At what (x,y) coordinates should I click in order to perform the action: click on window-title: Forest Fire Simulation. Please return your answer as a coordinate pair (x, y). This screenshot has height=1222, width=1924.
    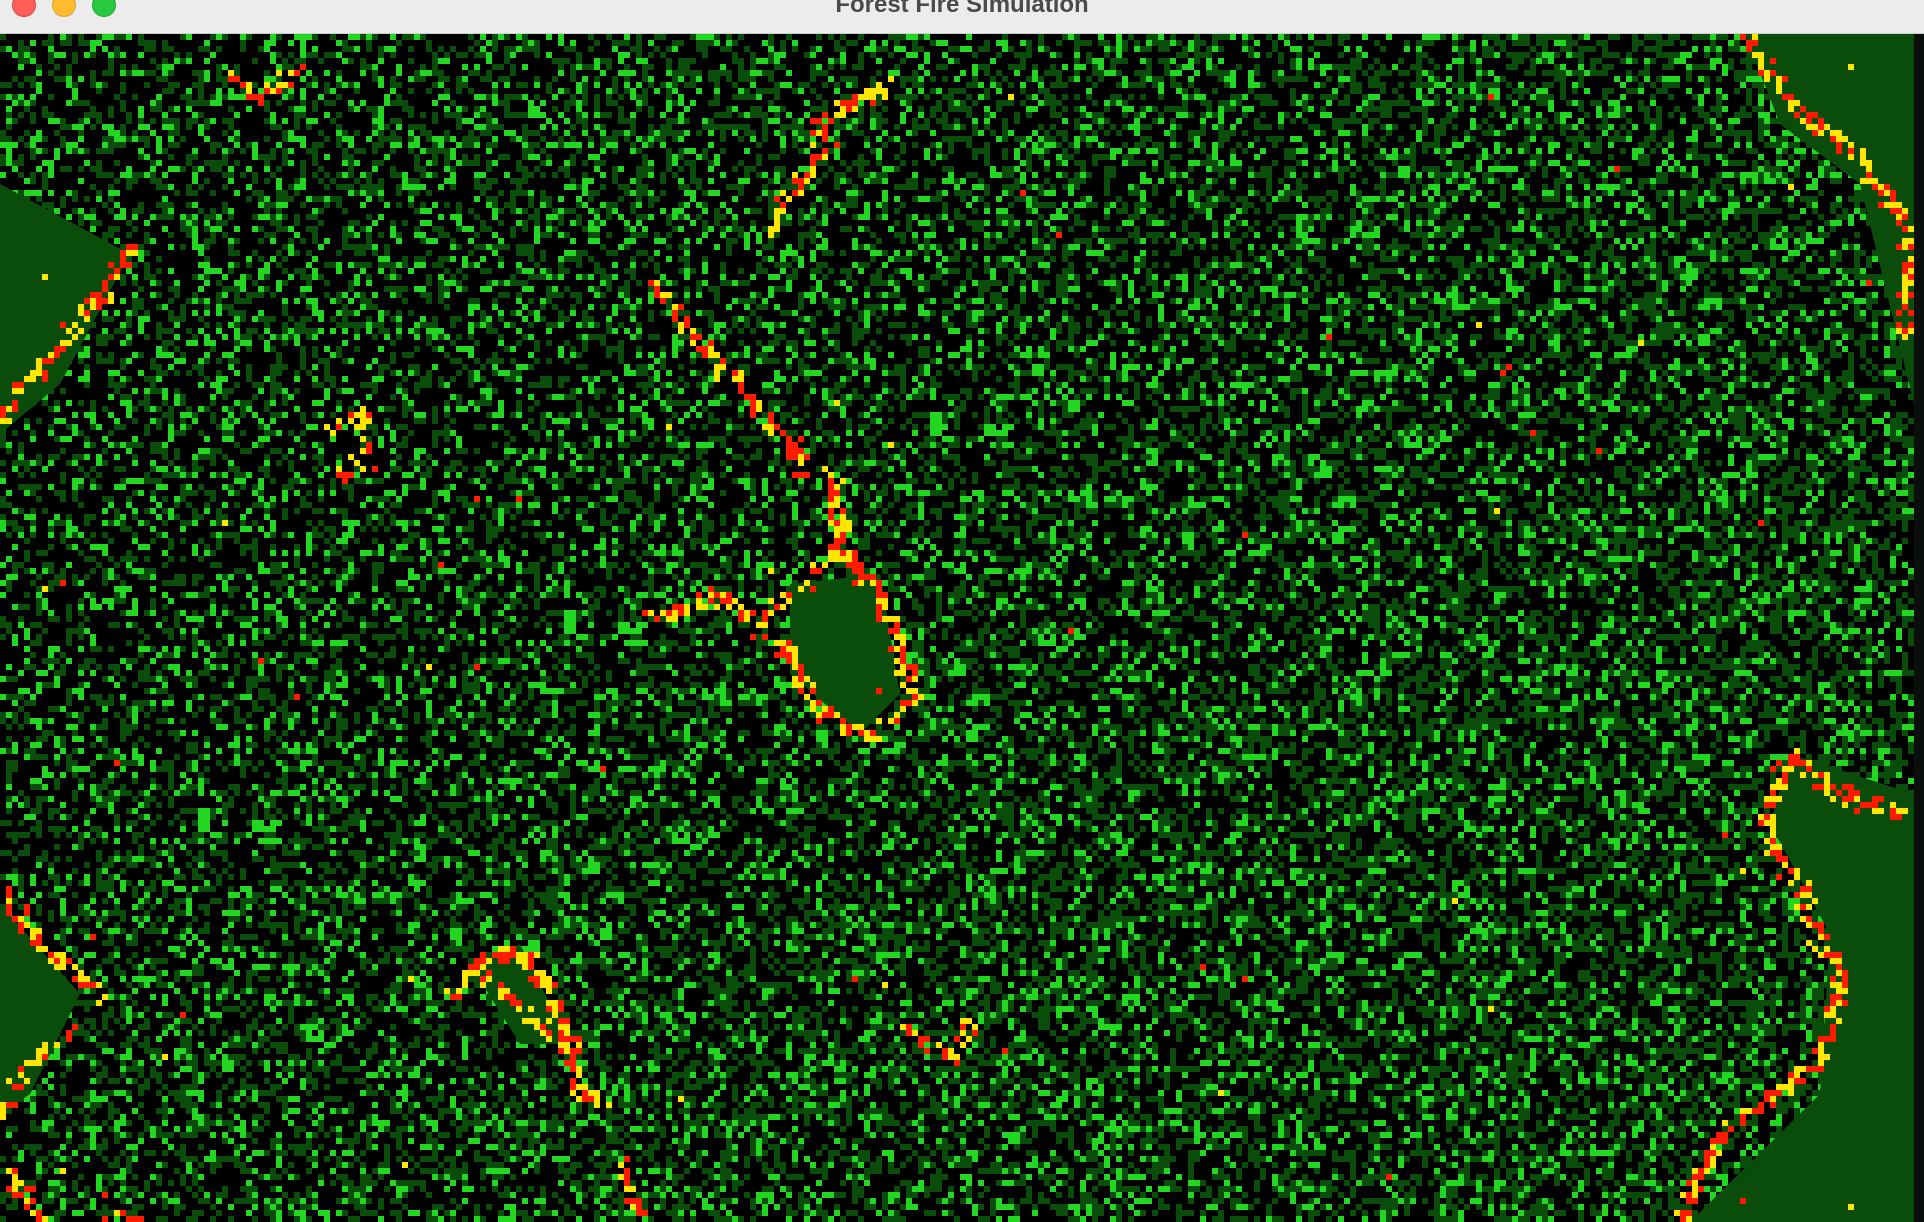
    Looking at the image, I should click on (962, 9).